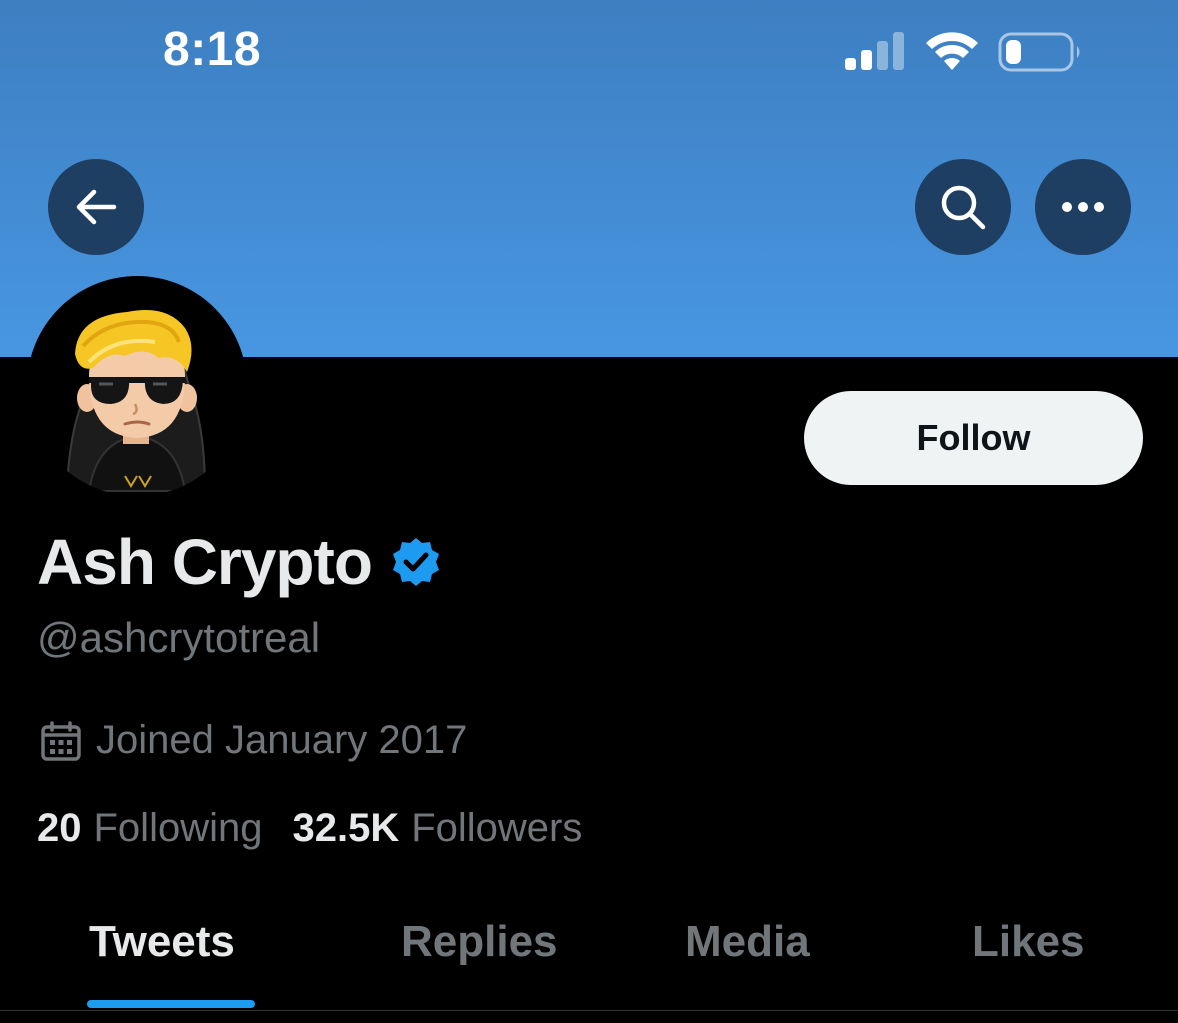 This screenshot has width=1178, height=1023. I want to click on back-arrow-icon, so click(96, 207).